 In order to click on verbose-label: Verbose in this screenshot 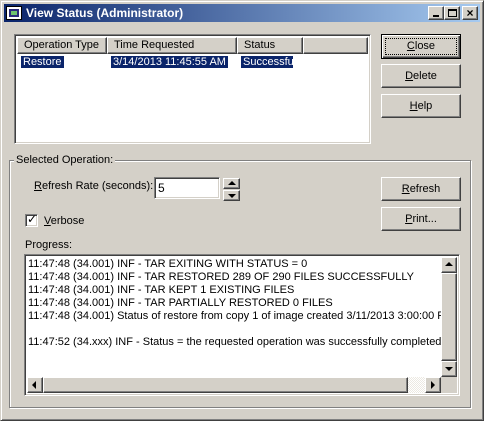, I will do `click(64, 221)`.